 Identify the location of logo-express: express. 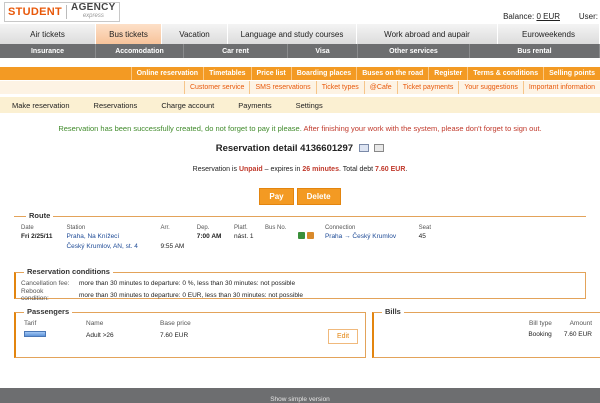
(93, 16).